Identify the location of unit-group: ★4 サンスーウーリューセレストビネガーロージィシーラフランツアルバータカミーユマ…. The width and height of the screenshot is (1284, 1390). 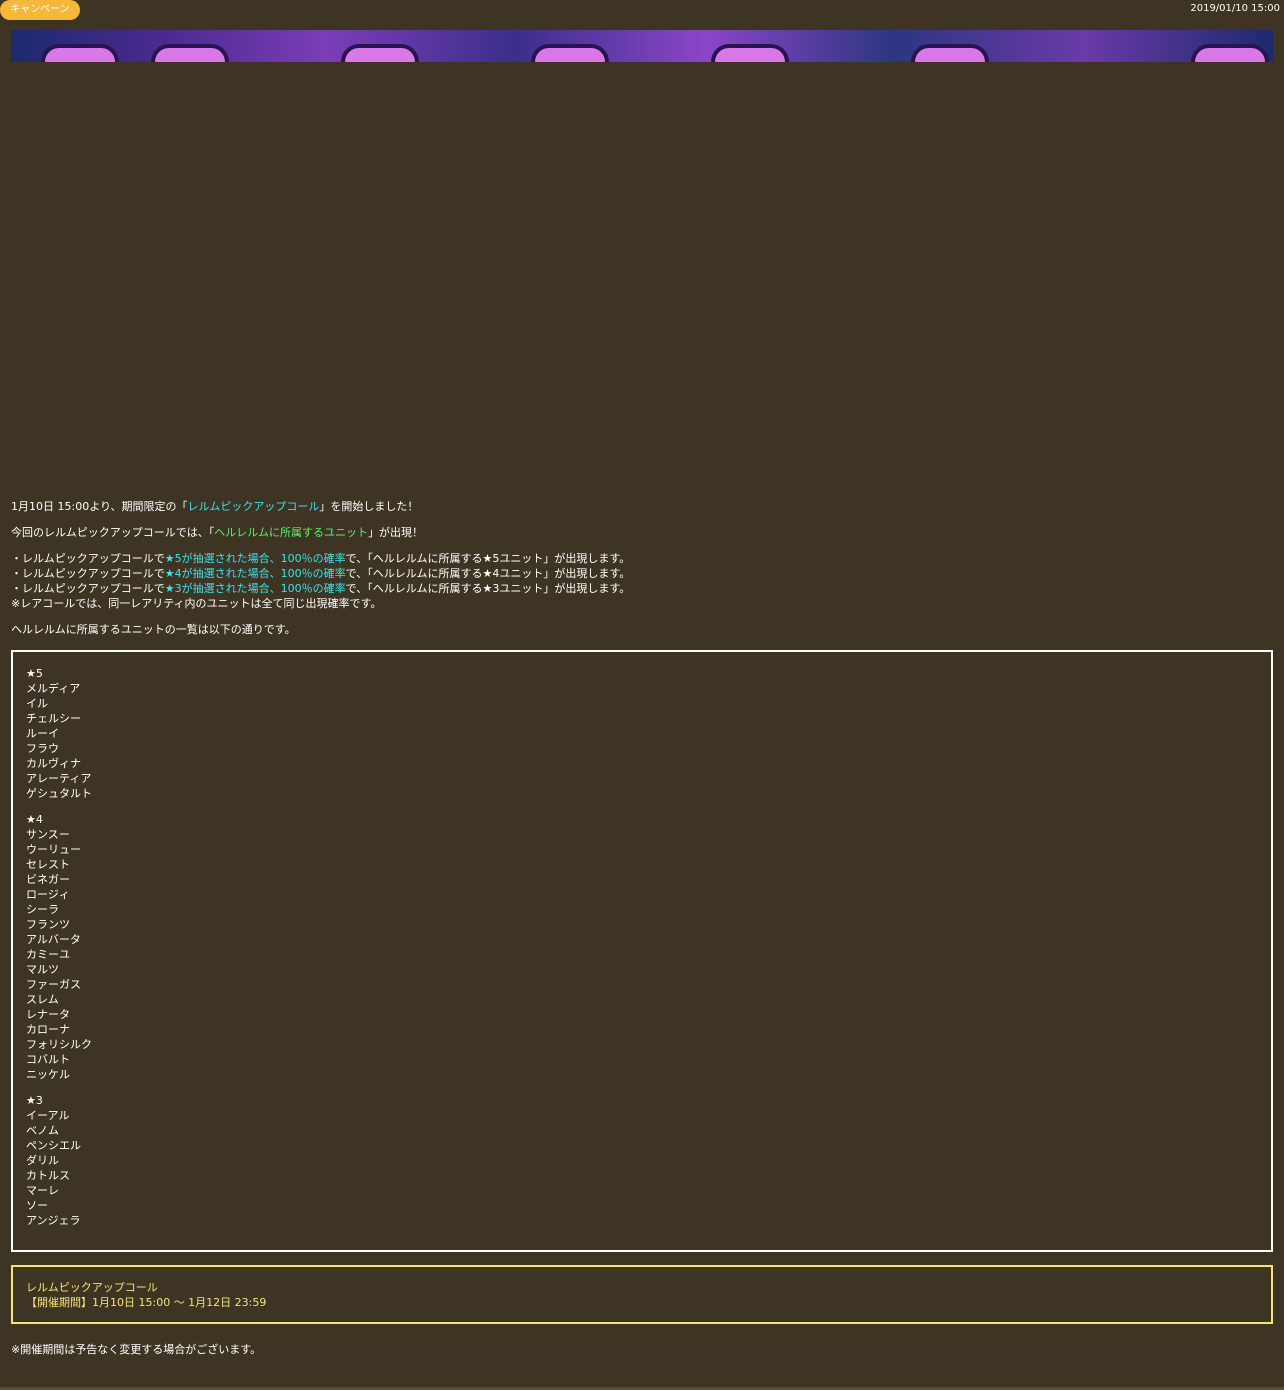
(59, 947).